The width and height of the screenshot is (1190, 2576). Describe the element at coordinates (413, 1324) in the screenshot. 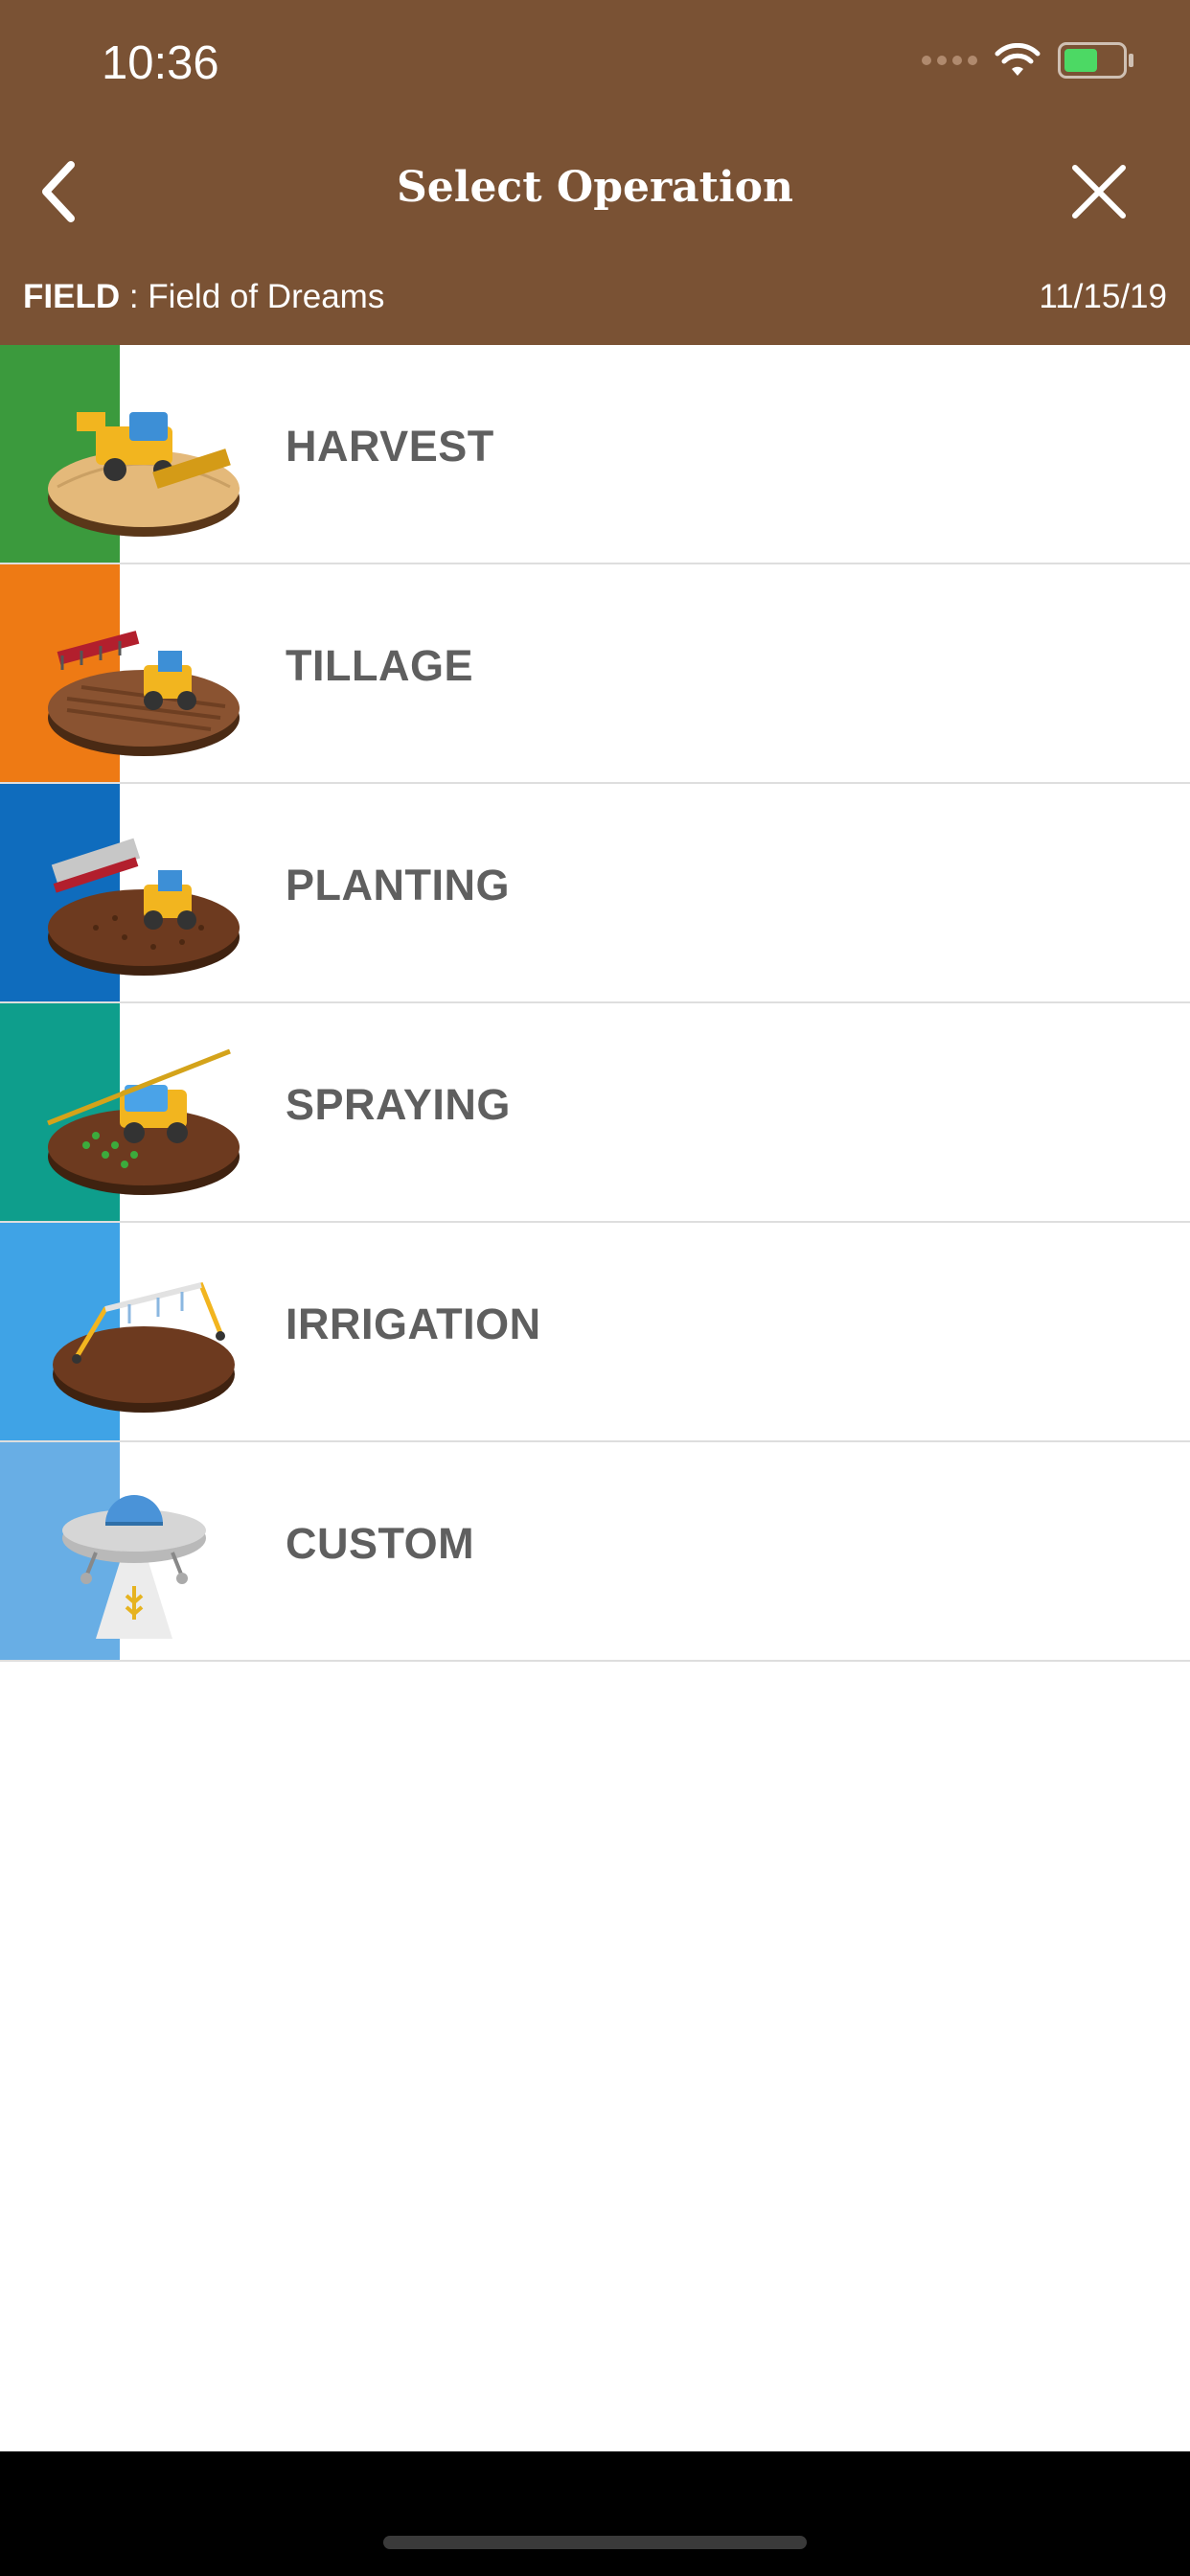

I see `operation-label: IRRIGATION` at that location.